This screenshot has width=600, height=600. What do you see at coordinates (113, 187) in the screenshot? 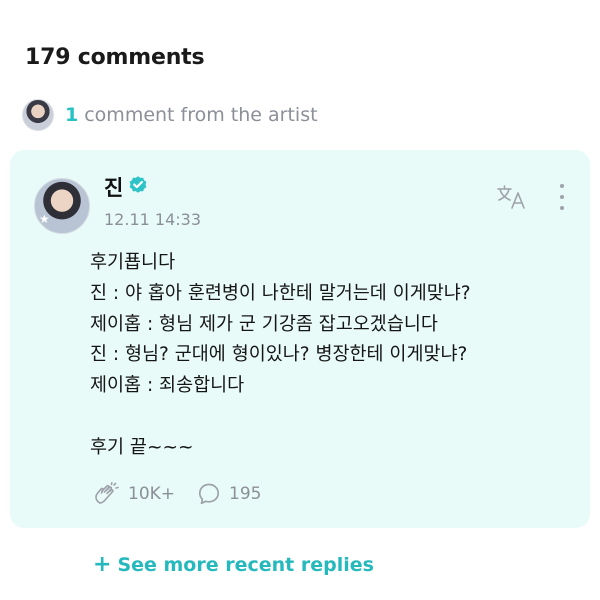
I see `author-name: 진` at bounding box center [113, 187].